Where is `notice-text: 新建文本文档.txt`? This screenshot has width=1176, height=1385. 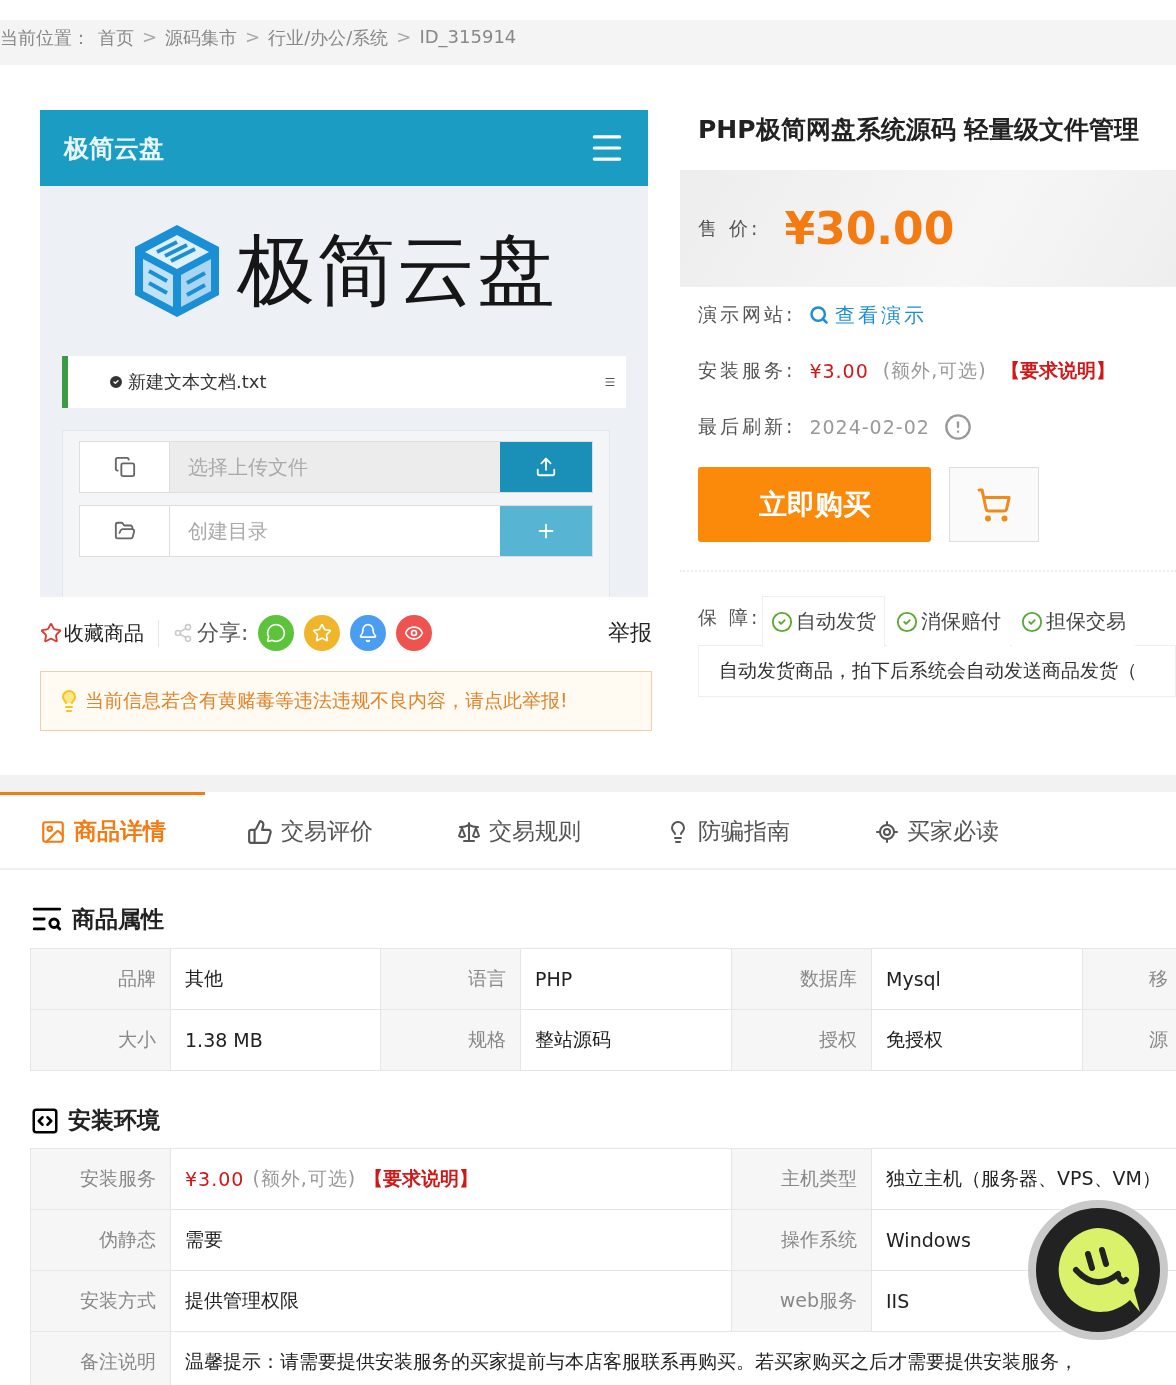 notice-text: 新建文本文档.txt is located at coordinates (187, 382).